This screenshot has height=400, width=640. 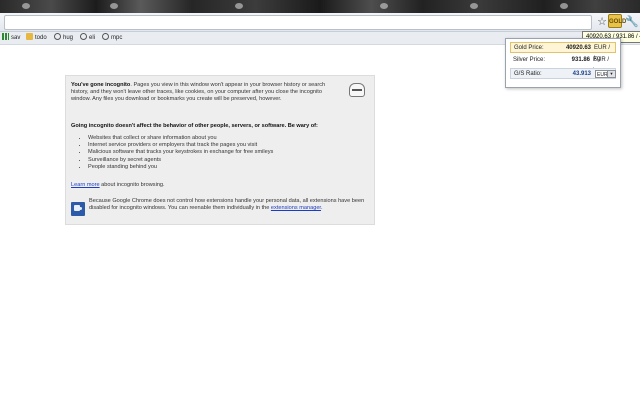 I want to click on bookmark-label: mpc, so click(x=117, y=38).